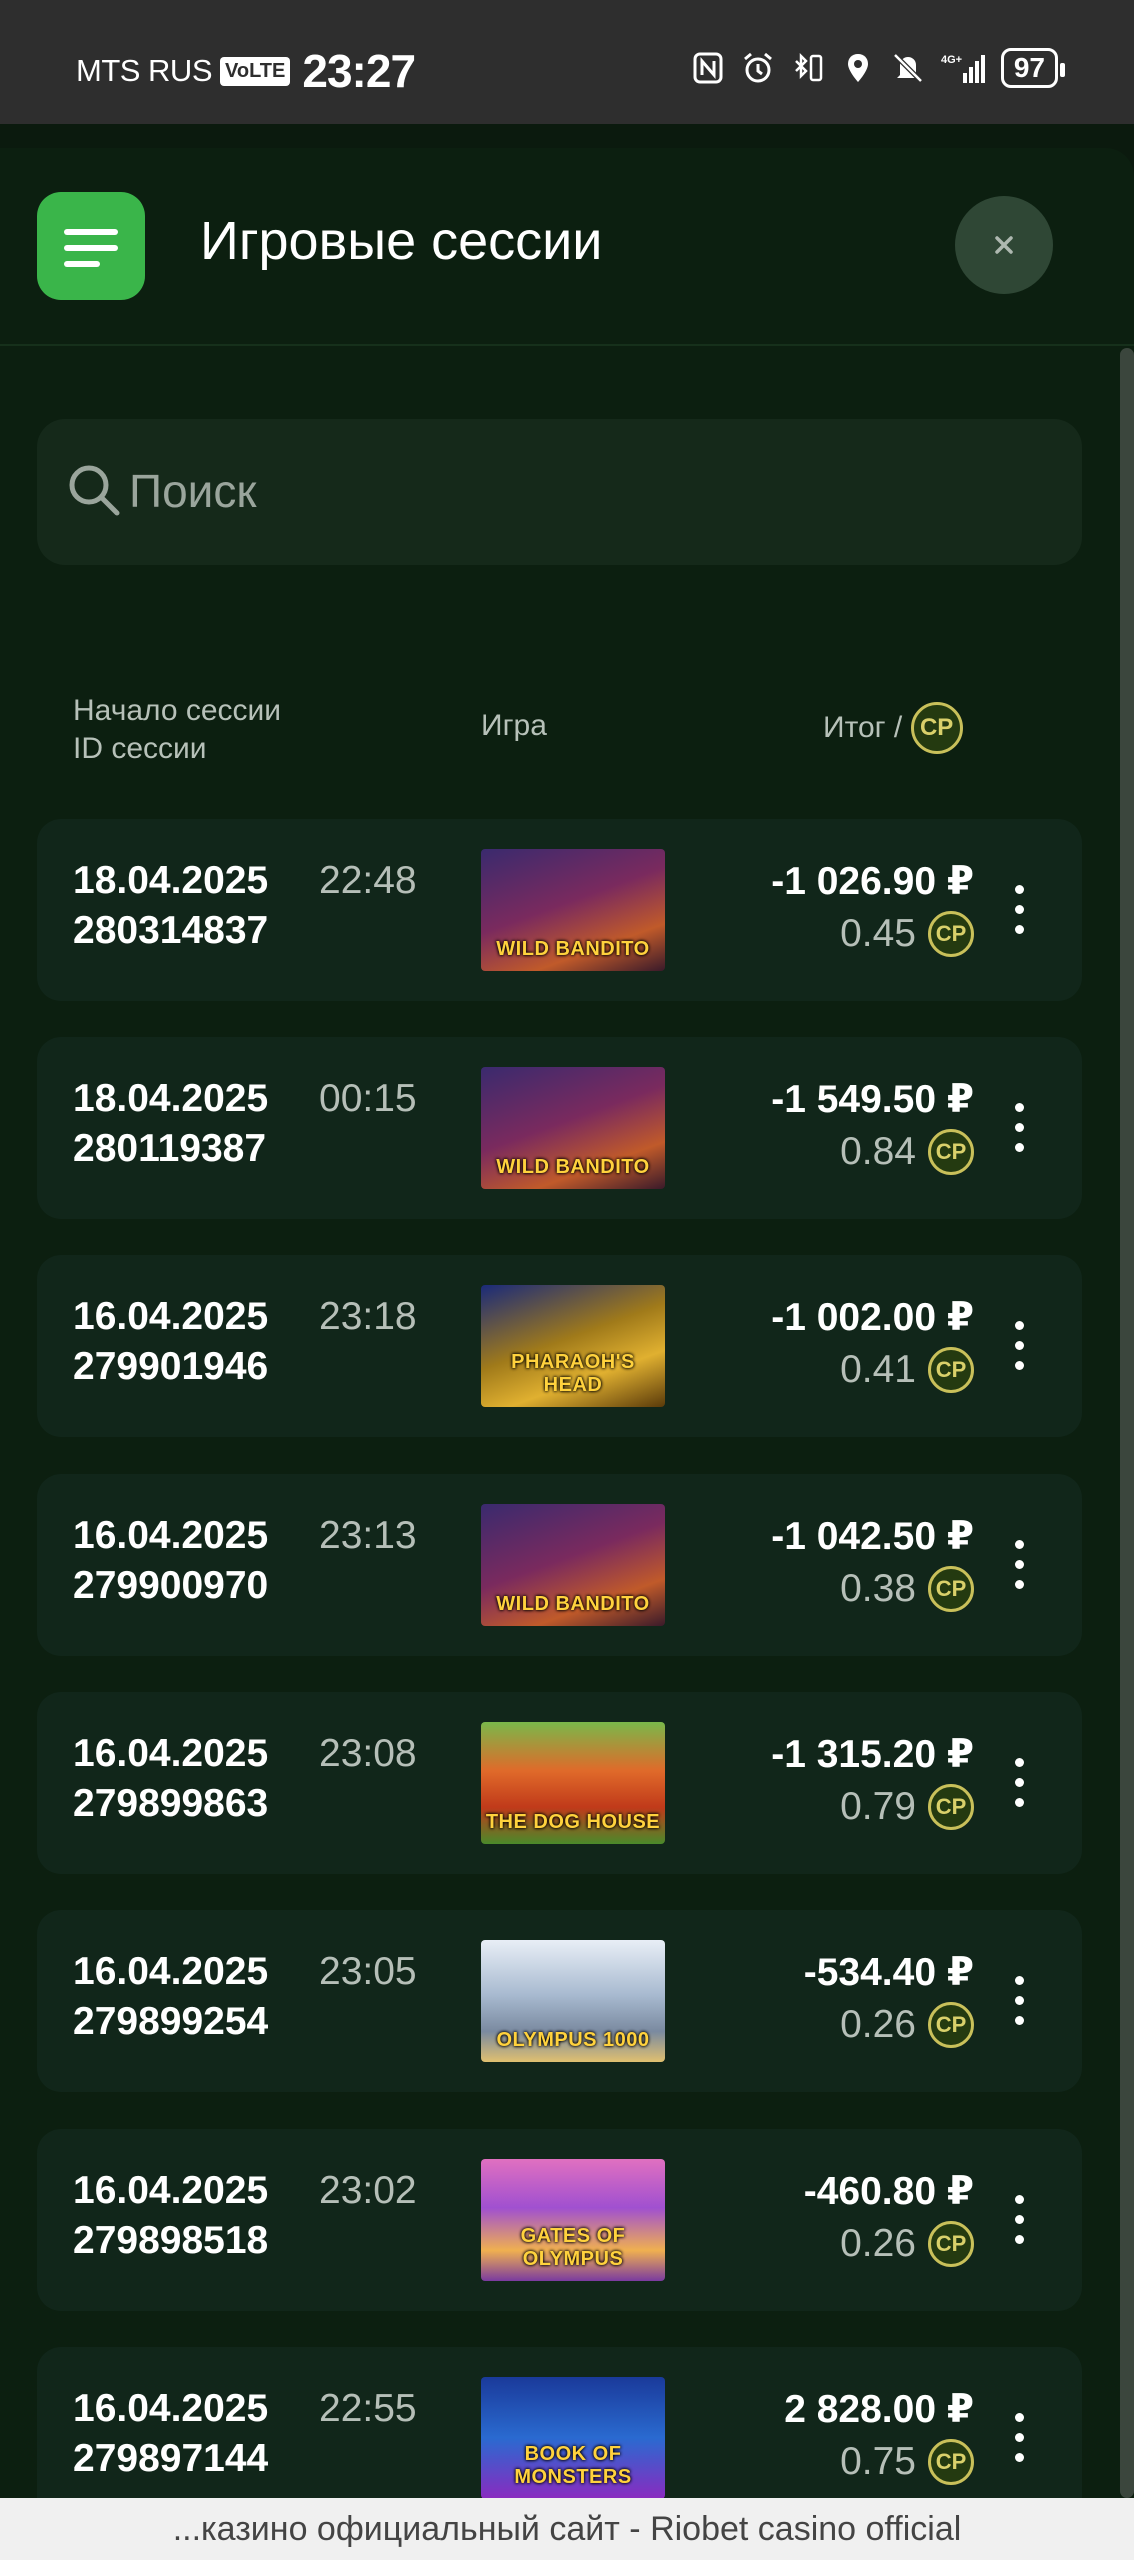 This screenshot has width=1134, height=2560. I want to click on session-id: 279901946, so click(171, 1366).